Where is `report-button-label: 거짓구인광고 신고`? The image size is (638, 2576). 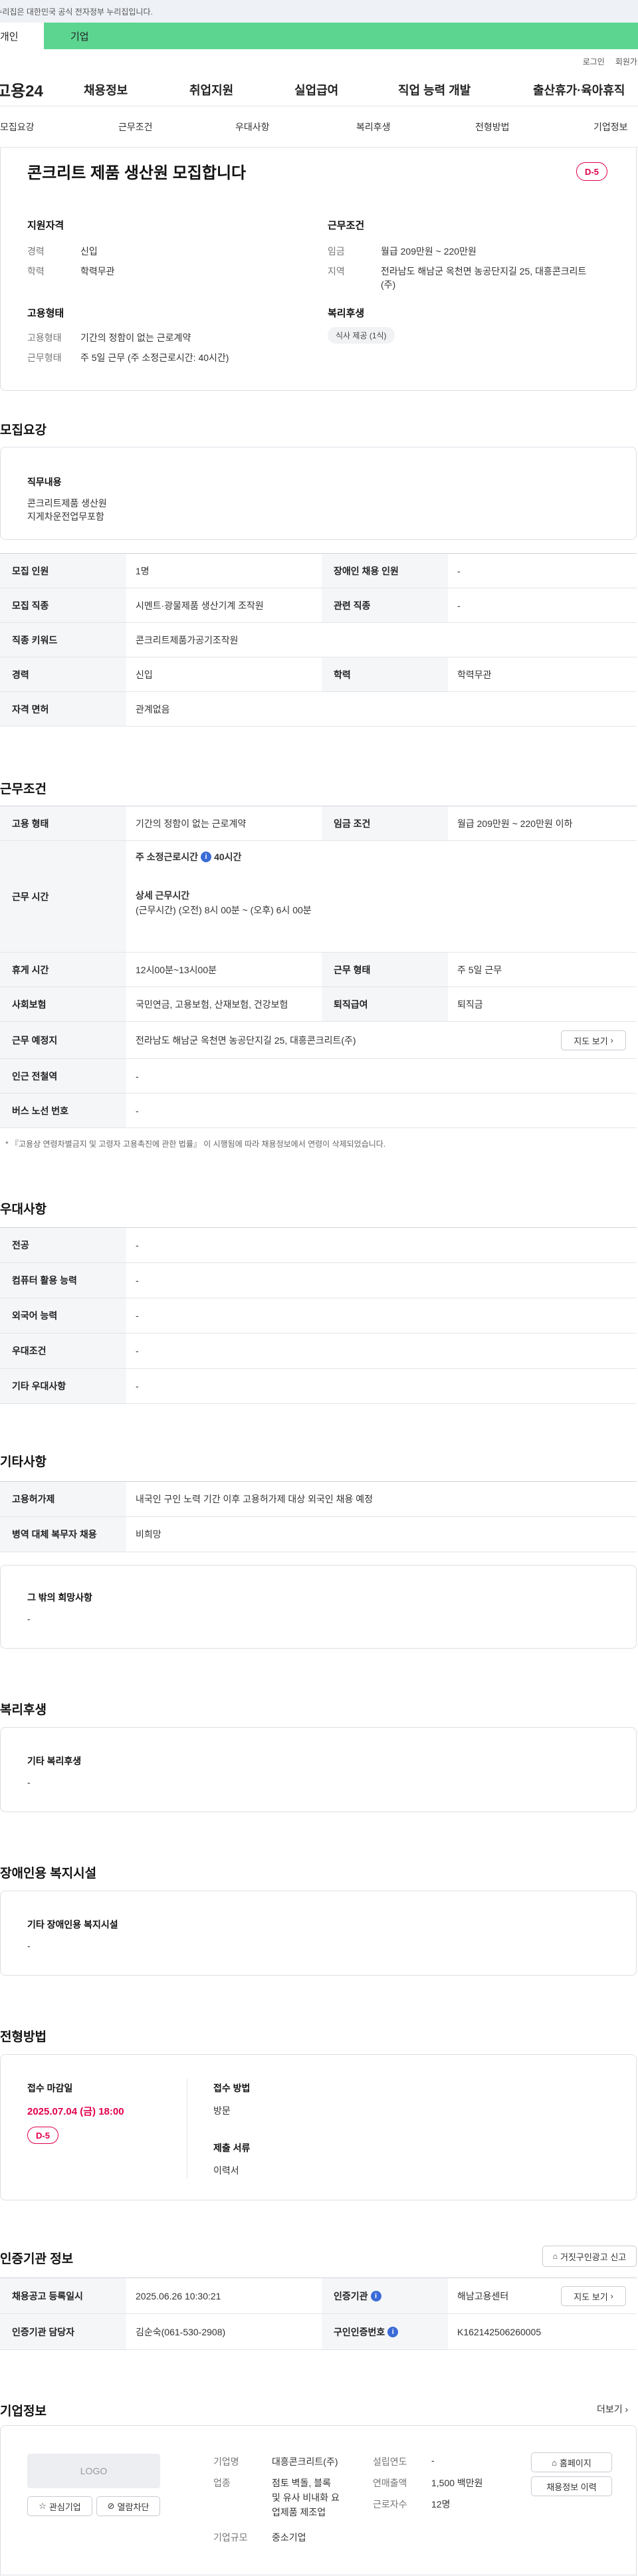 report-button-label: 거짓구인광고 신고 is located at coordinates (593, 2257).